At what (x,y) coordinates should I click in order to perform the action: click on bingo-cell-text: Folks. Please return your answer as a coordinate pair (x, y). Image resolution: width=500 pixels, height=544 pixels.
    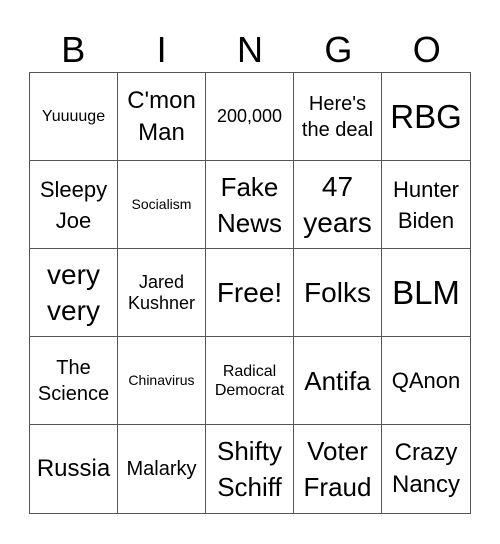
    Looking at the image, I should click on (337, 292).